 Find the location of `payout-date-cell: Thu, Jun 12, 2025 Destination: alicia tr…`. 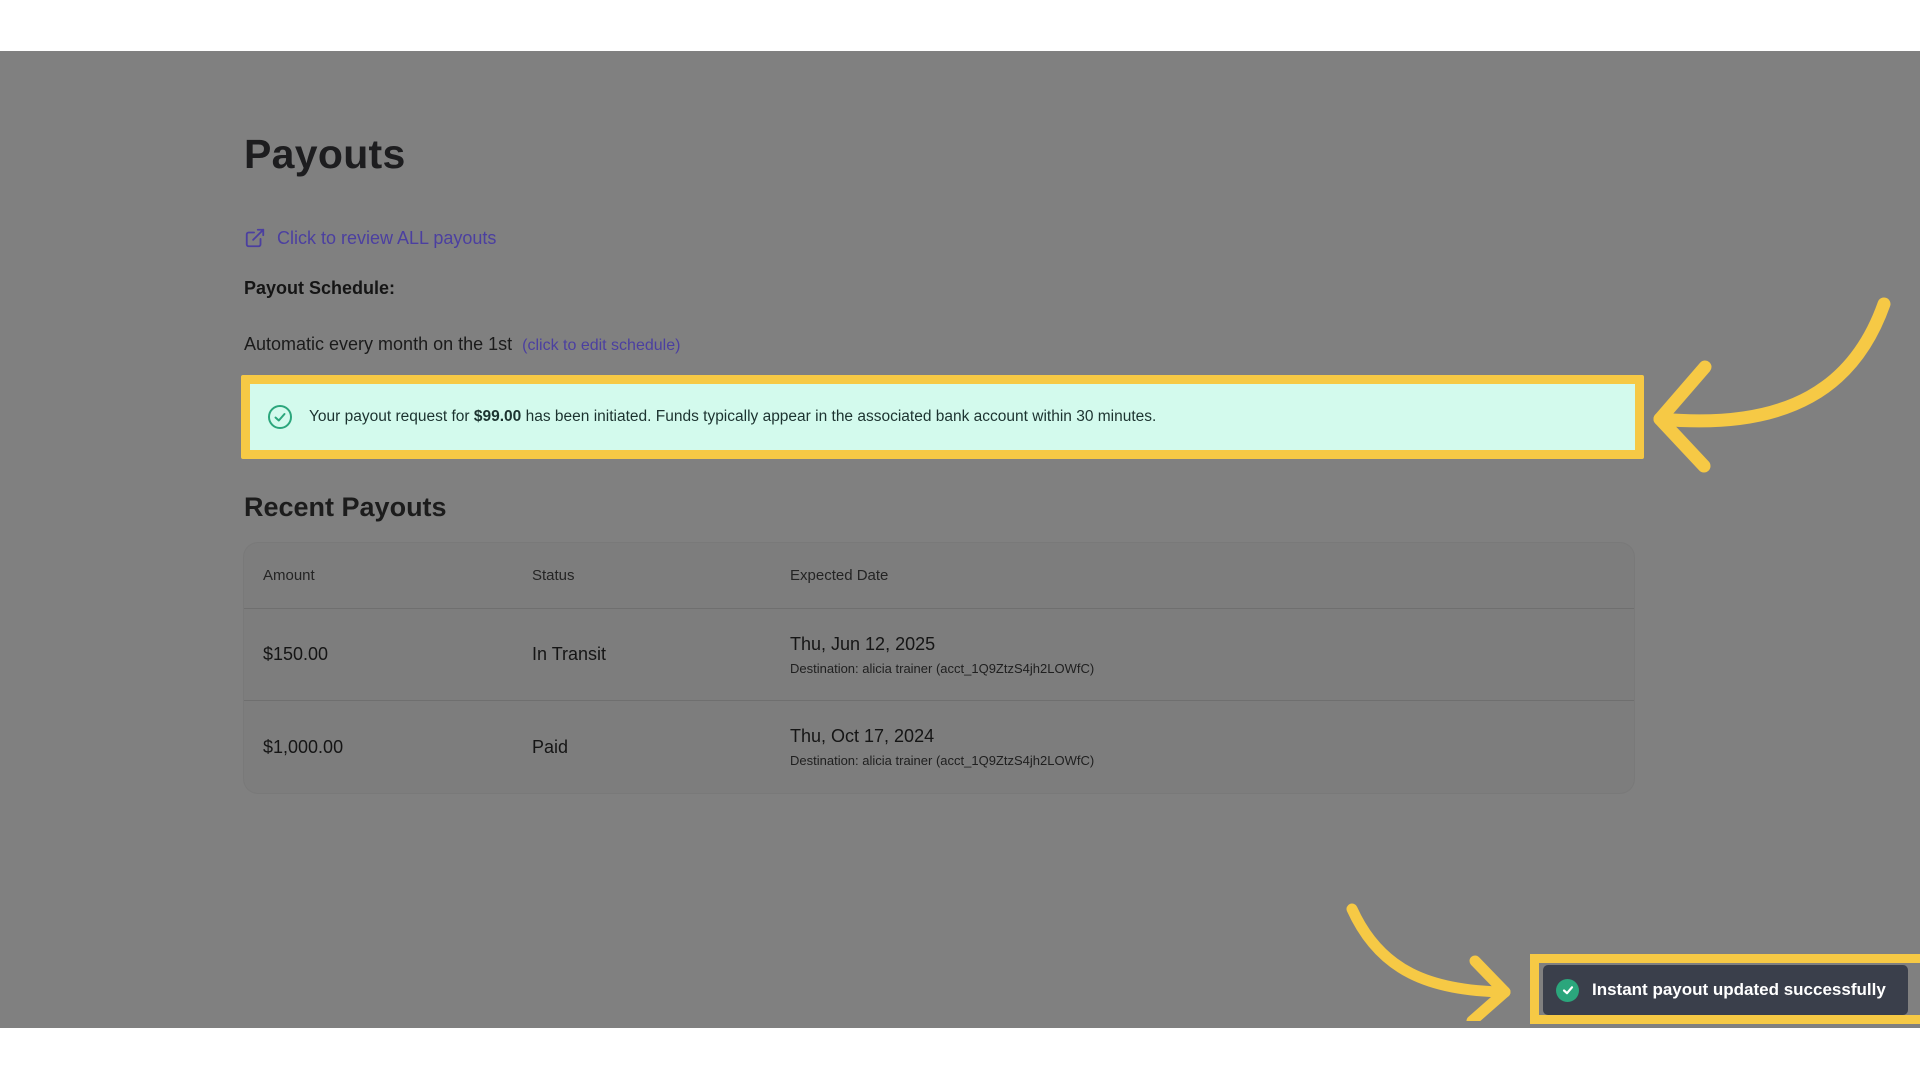

payout-date-cell: Thu, Jun 12, 2025 Destination: alicia tr… is located at coordinates (1212, 655).